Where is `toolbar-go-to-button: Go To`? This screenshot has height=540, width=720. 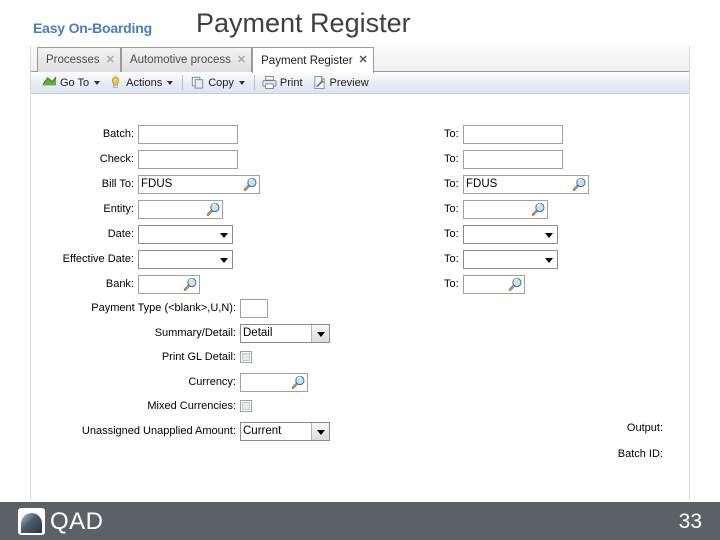 toolbar-go-to-button: Go To is located at coordinates (72, 83).